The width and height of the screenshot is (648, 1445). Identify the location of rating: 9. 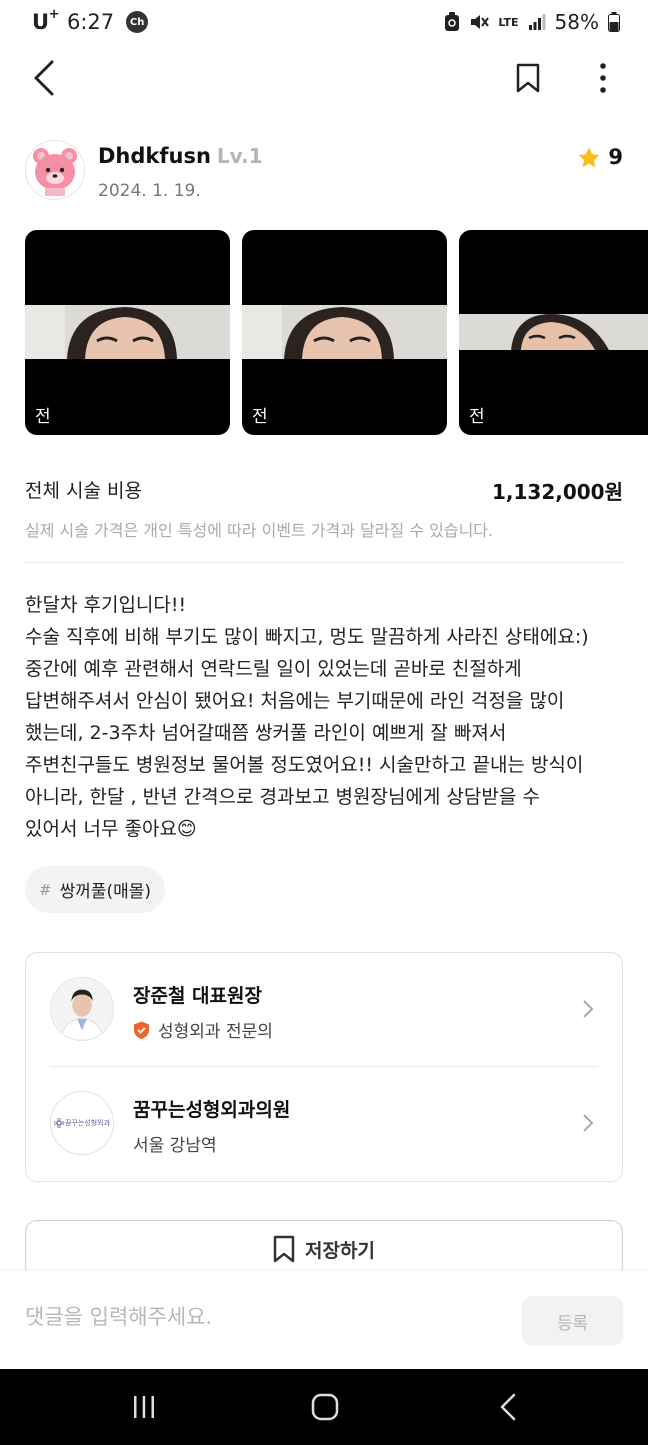
(600, 157).